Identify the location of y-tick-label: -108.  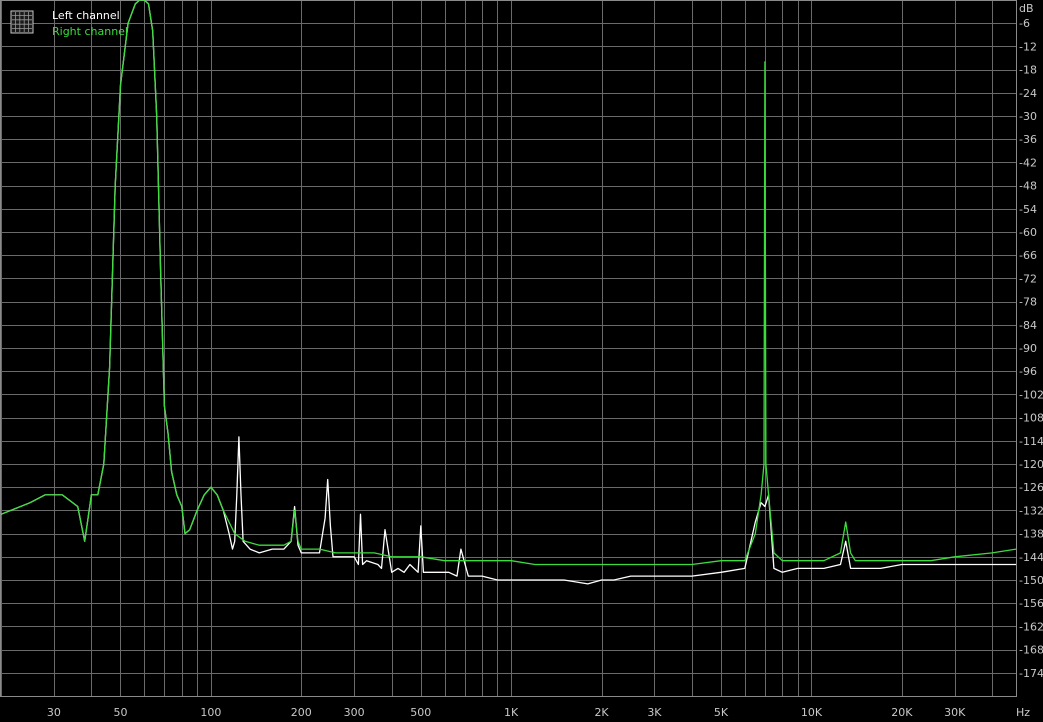
(1031, 418).